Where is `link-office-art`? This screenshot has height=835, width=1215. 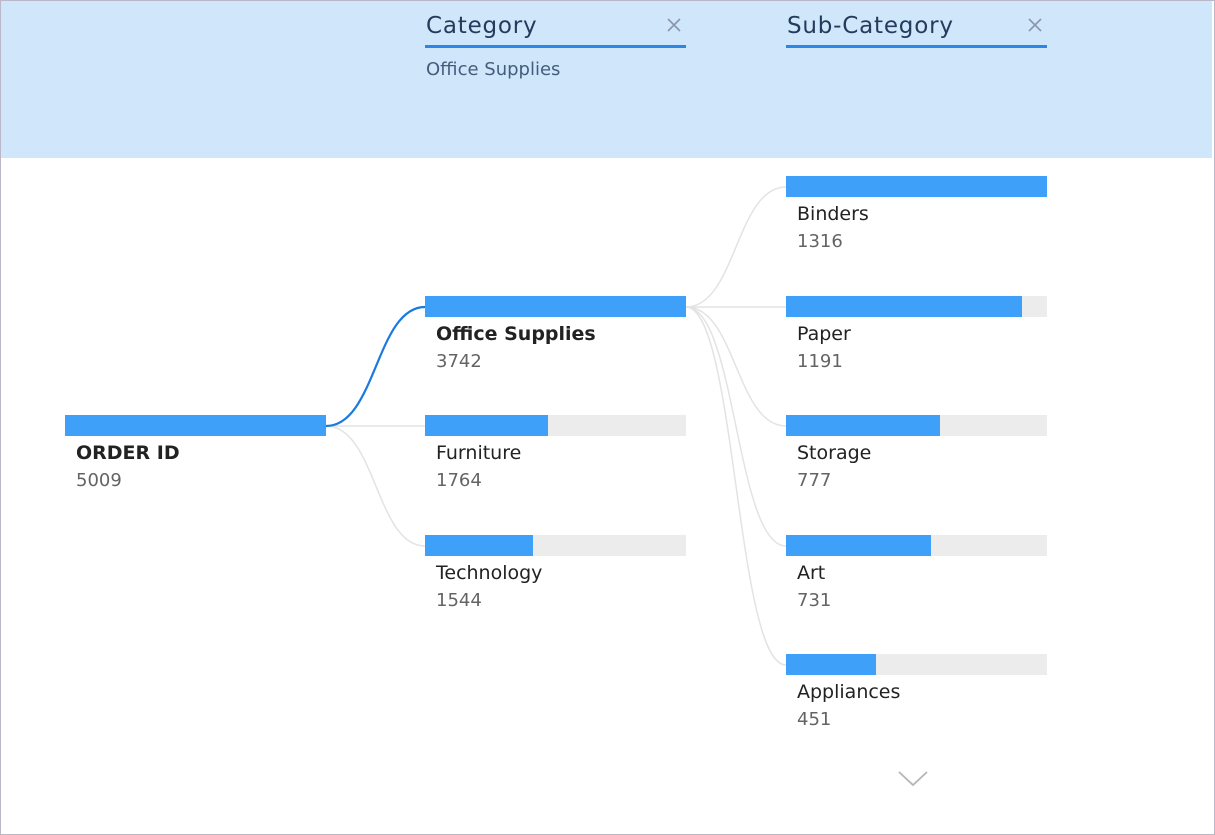 link-office-art is located at coordinates (736, 426).